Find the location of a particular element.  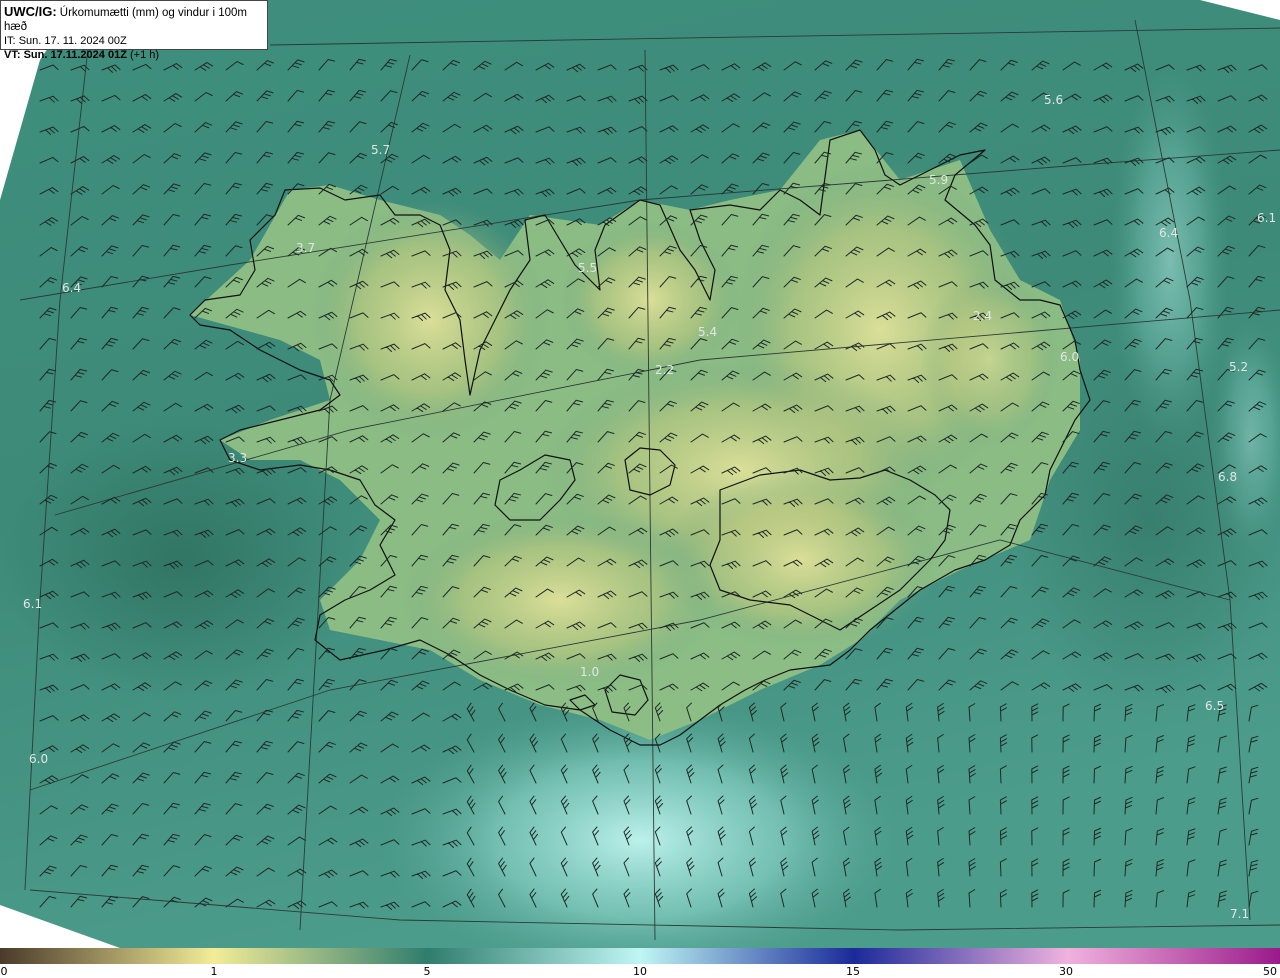

map-label: 6.5 is located at coordinates (1214, 706).